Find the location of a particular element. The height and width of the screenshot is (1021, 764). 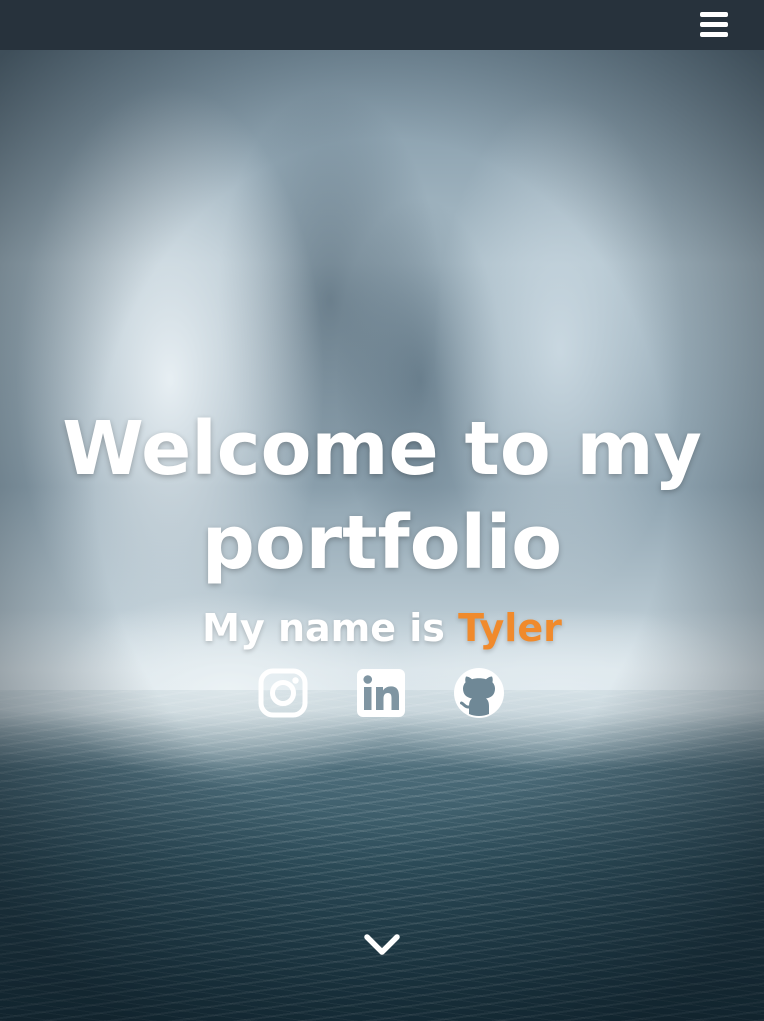

social-links is located at coordinates (382, 694).